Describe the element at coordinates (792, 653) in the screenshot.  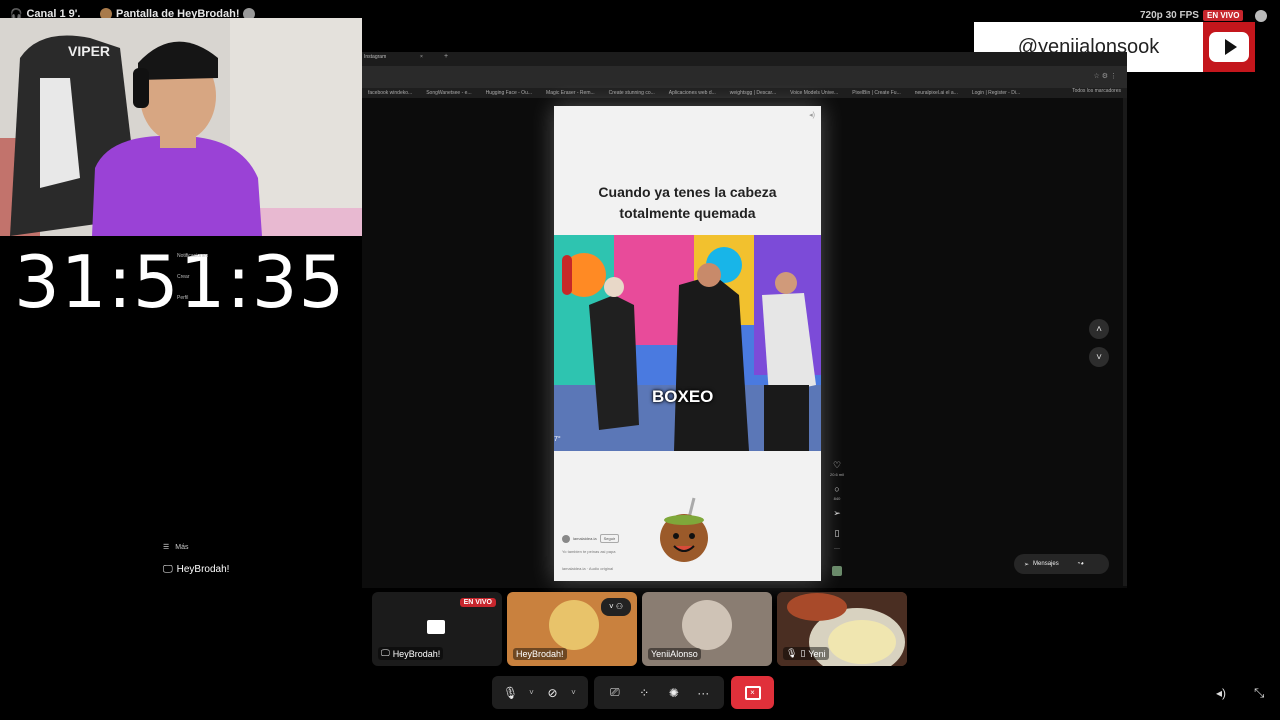
I see `mic-muted-icon: 🎙` at that location.